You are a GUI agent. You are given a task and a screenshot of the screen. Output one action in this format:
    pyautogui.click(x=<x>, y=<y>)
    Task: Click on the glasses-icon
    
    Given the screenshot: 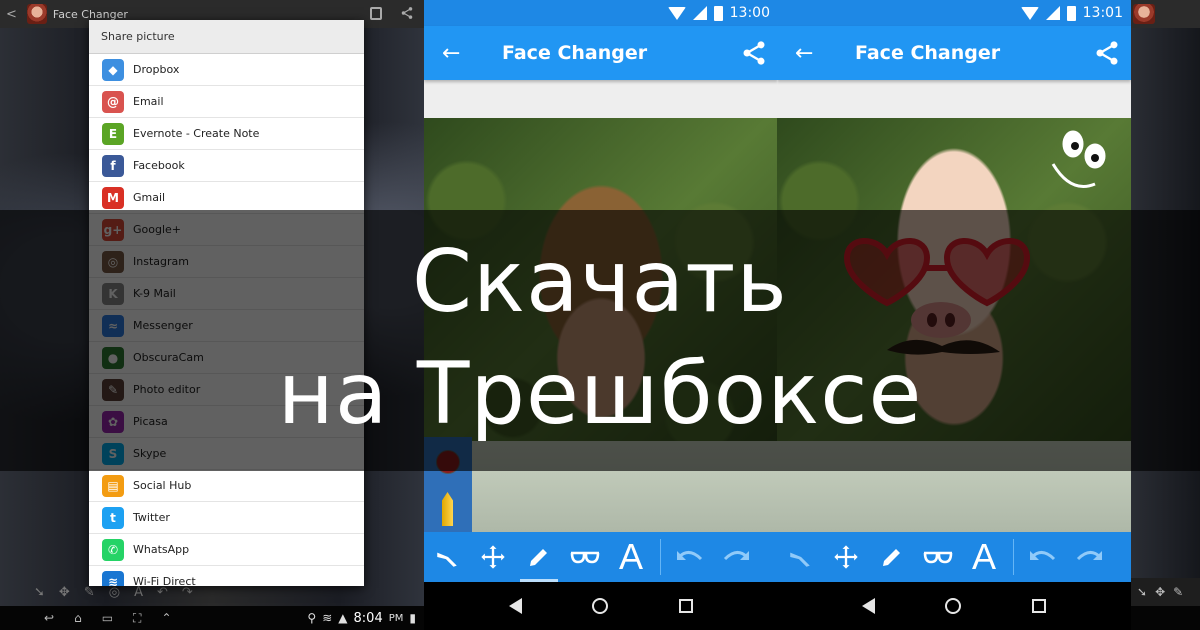 What is the action you would take?
    pyautogui.click(x=585, y=557)
    